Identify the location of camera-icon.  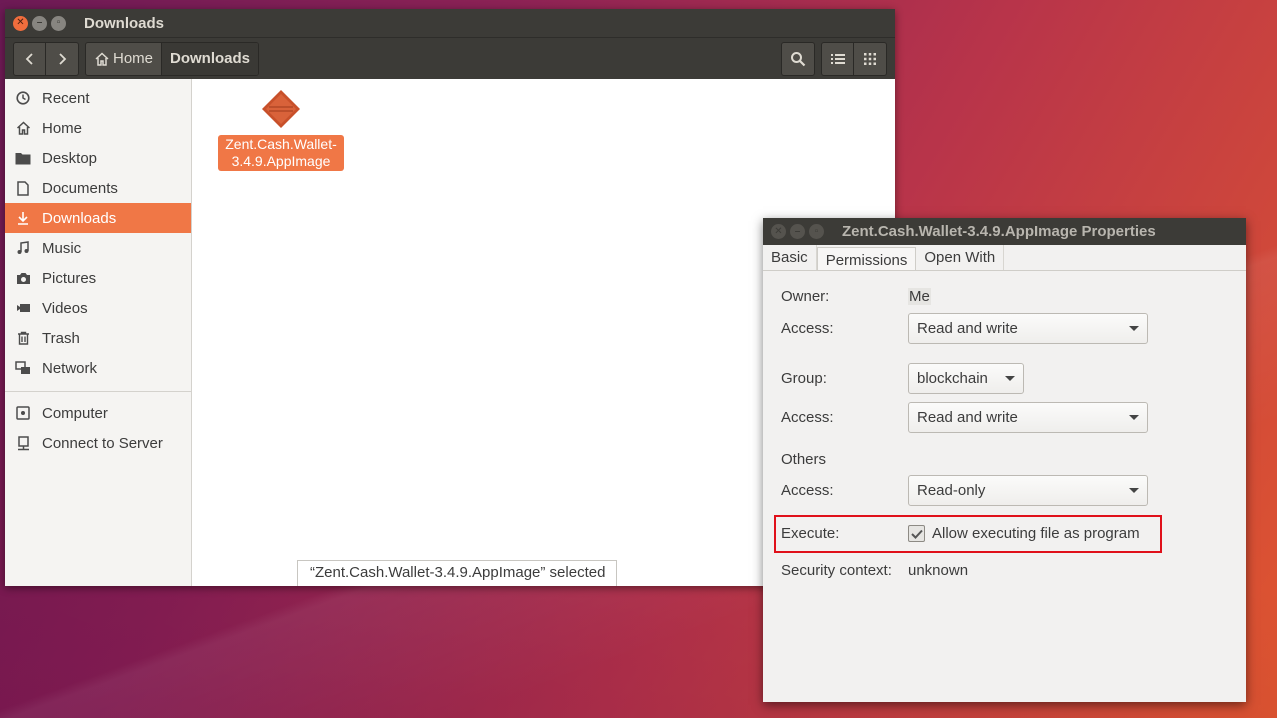
(23, 278).